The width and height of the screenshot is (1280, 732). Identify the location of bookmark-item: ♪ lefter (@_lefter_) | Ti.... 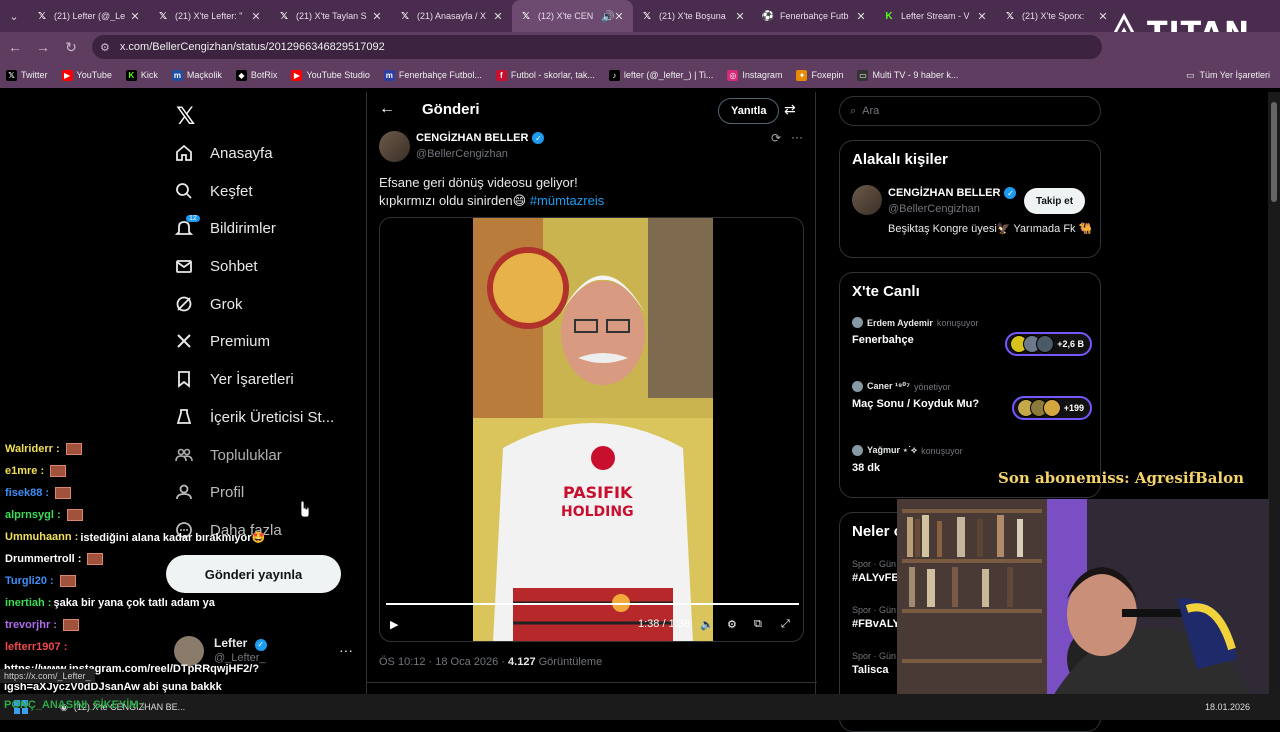
(661, 75).